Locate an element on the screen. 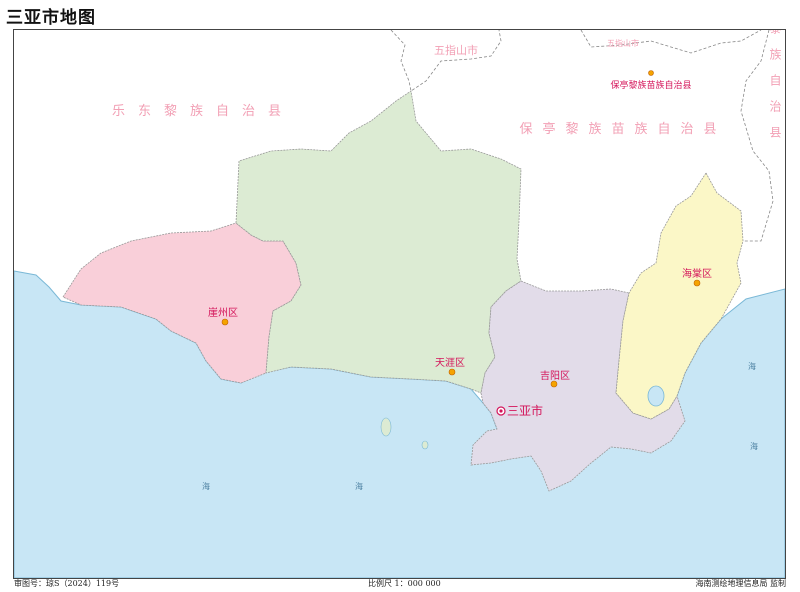 This screenshot has height=592, width=800. label-wuzhishan-small: 五指山市 is located at coordinates (623, 43).